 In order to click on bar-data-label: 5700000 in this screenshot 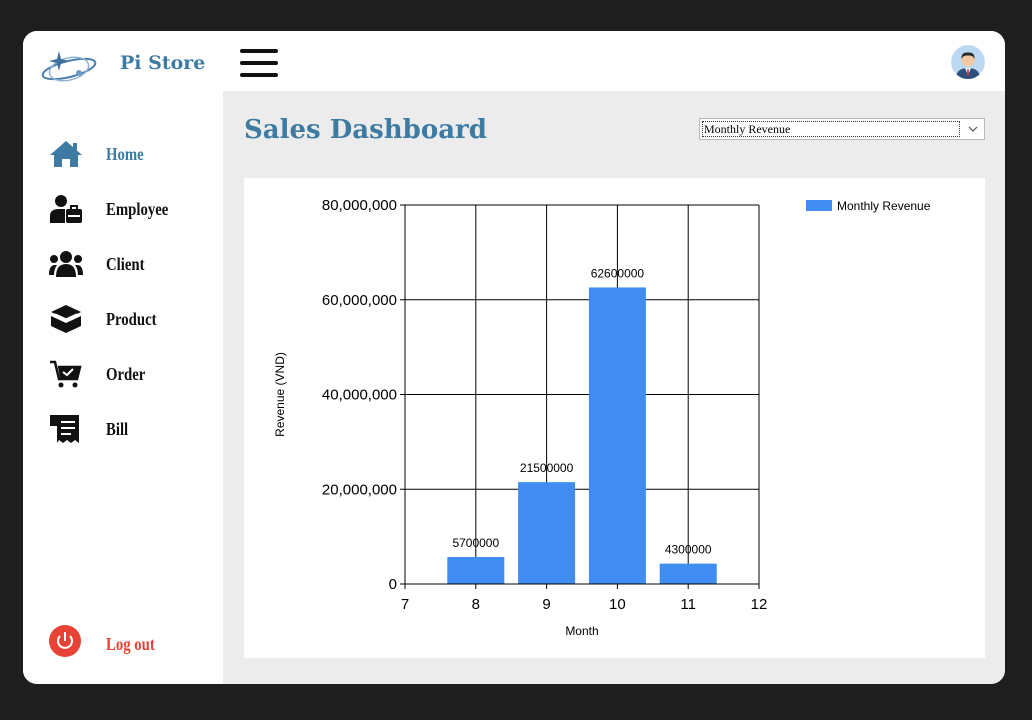, I will do `click(475, 543)`.